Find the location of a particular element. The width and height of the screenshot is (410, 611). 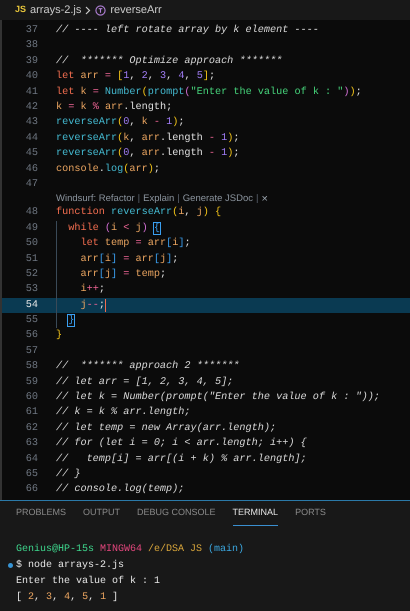

panel-tab: DEBUG CONSOLE is located at coordinates (176, 513).